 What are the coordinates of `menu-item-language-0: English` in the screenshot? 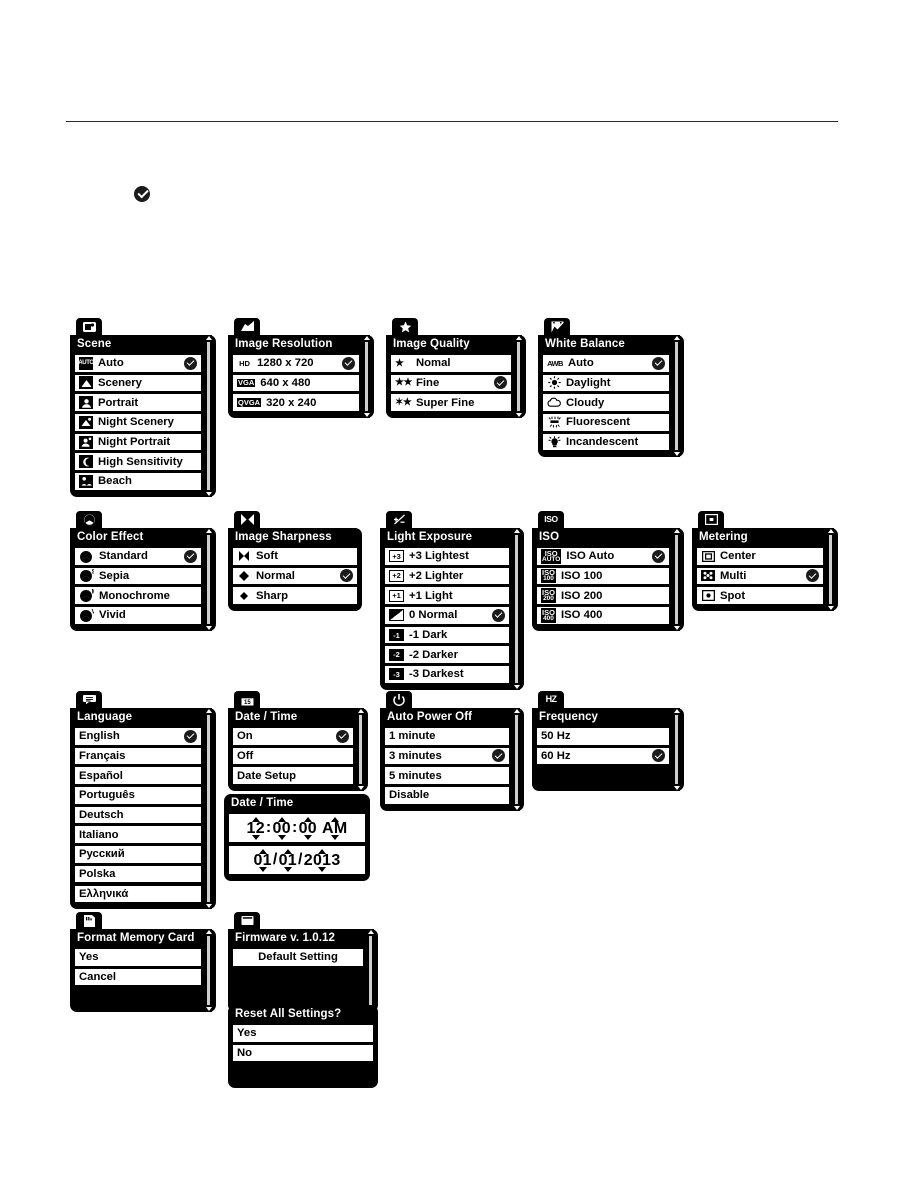 It's located at (138, 736).